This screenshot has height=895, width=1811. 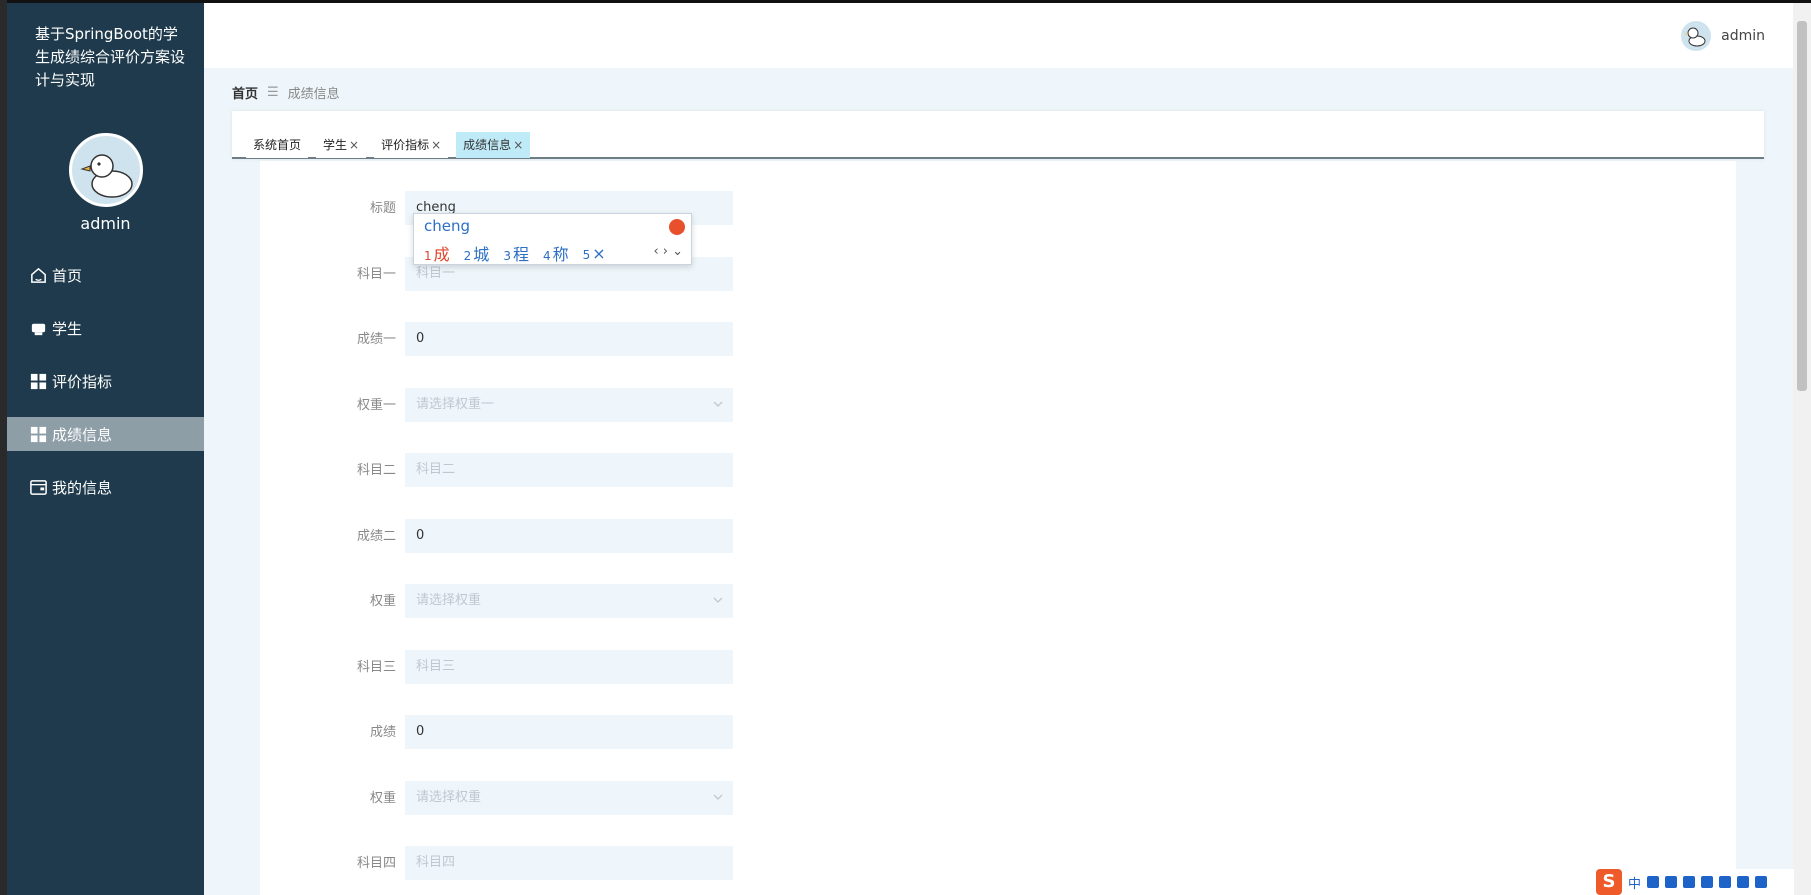 What do you see at coordinates (245, 92) in the screenshot?
I see `breadcrumb-home: 首页` at bounding box center [245, 92].